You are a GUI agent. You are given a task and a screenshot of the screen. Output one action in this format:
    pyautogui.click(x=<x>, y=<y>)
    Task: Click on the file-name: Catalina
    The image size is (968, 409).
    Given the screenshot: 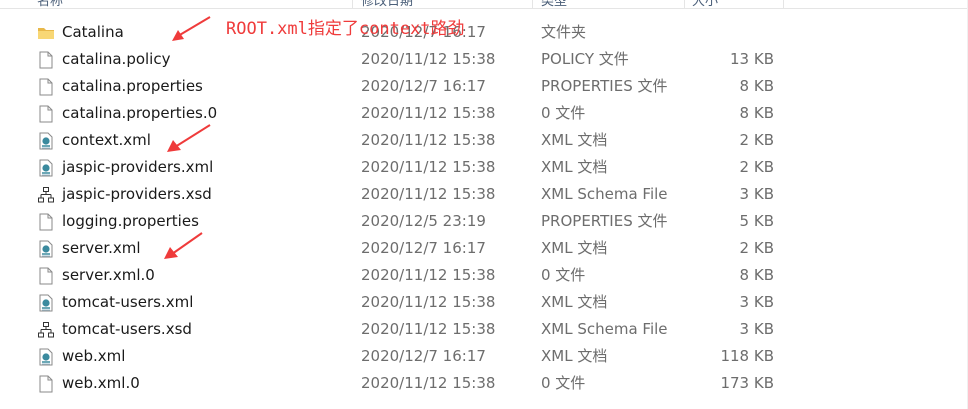 What is the action you would take?
    pyautogui.click(x=93, y=32)
    